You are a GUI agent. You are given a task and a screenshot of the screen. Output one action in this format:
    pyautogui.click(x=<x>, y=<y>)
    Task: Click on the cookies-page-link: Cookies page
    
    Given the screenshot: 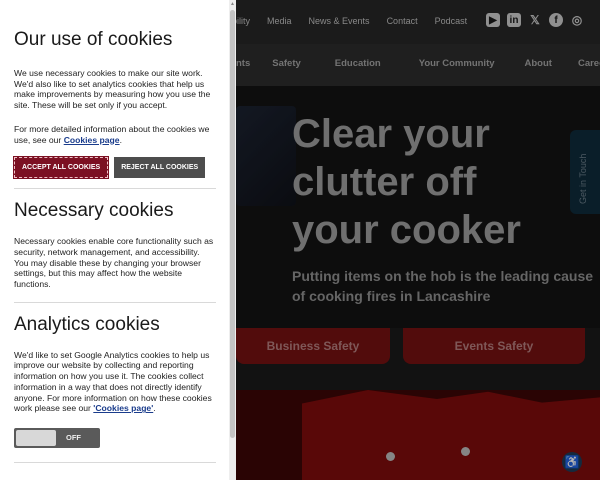 What is the action you would take?
    pyautogui.click(x=92, y=140)
    